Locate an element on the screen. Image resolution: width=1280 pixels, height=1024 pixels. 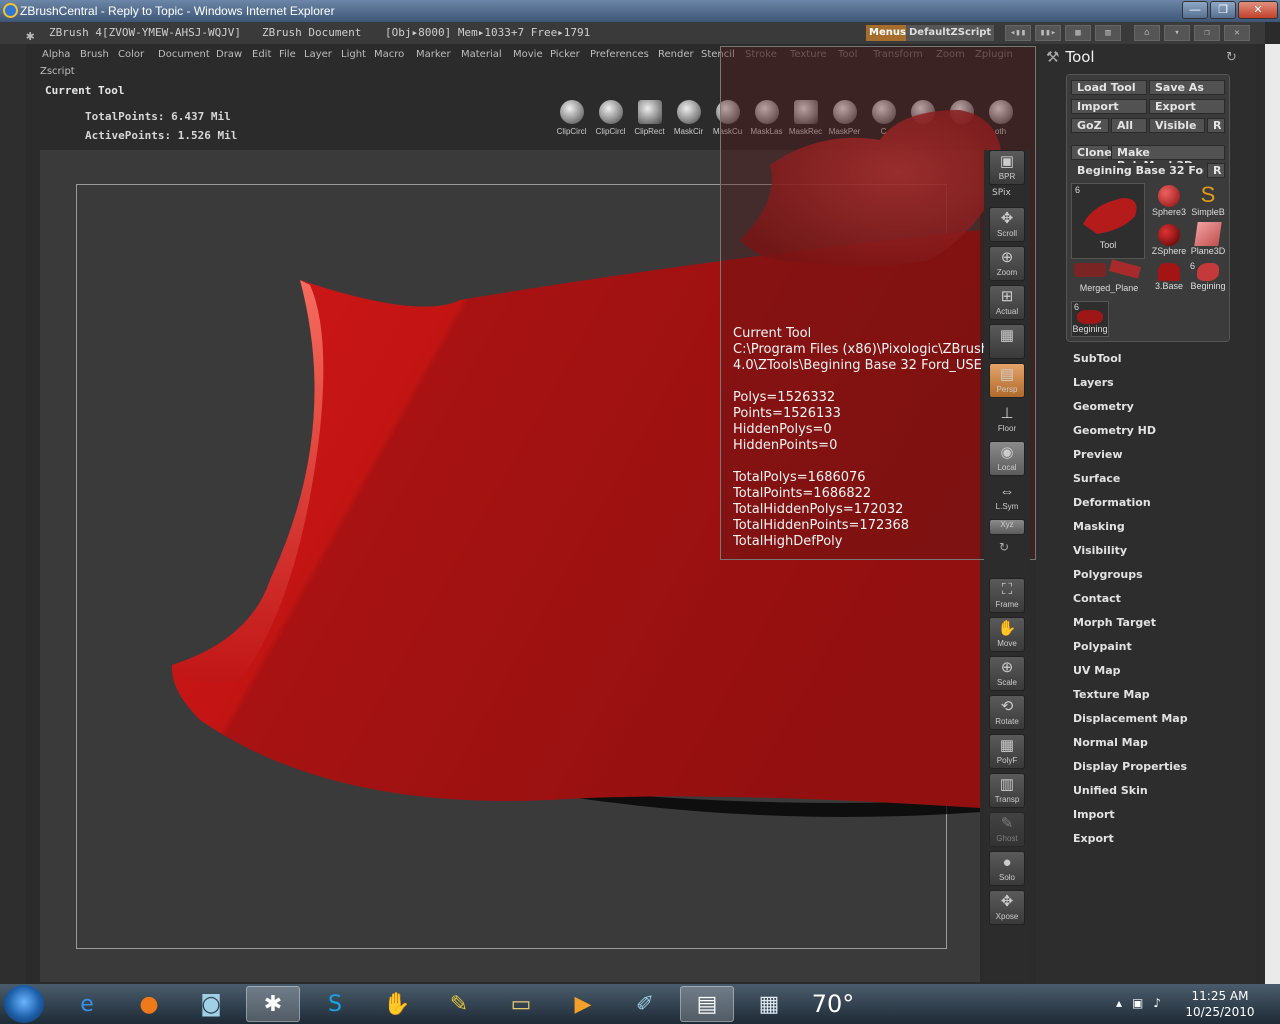
taskbar-ie-icon: e is located at coordinates (87, 1004).